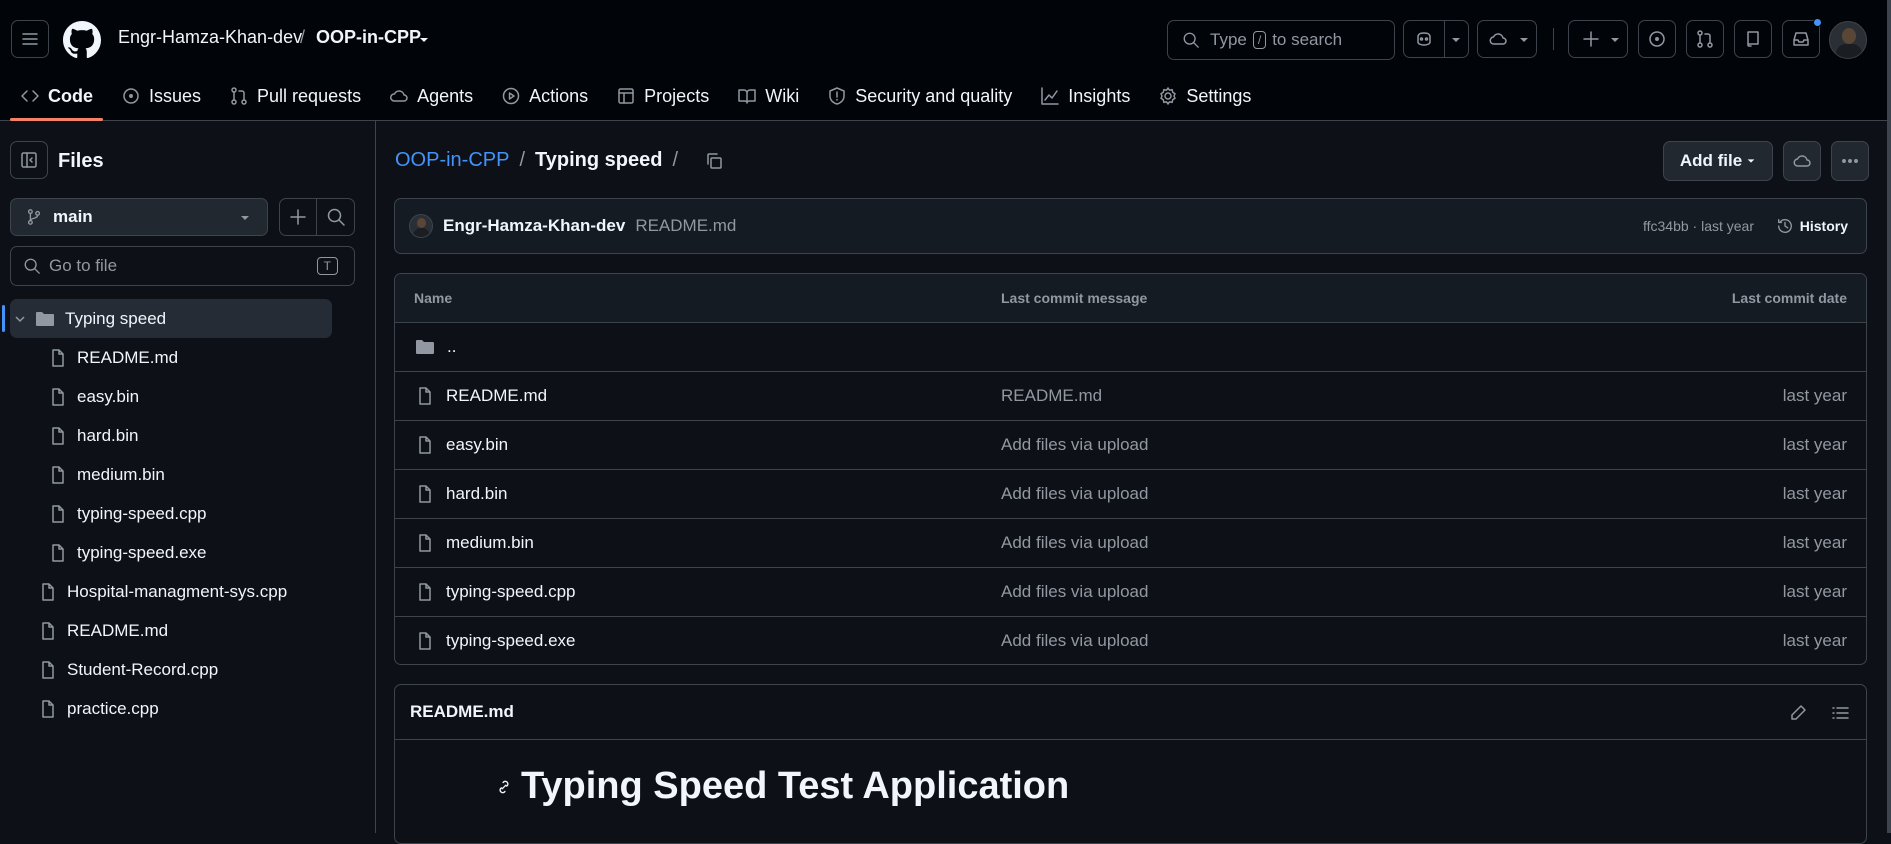 The height and width of the screenshot is (844, 1891). Describe the element at coordinates (462, 712) in the screenshot. I see `readme-title: README.md` at that location.